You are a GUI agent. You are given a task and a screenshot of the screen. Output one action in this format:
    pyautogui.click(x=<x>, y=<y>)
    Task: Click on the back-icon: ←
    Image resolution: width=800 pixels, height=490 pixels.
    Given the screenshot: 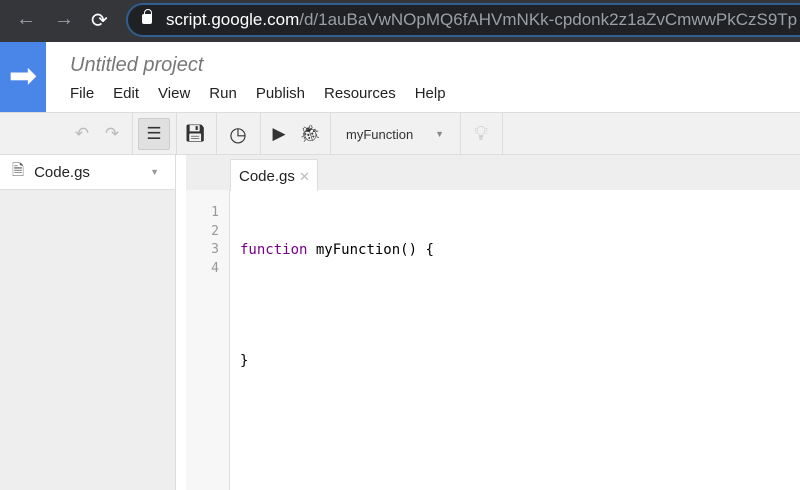 What is the action you would take?
    pyautogui.click(x=26, y=19)
    